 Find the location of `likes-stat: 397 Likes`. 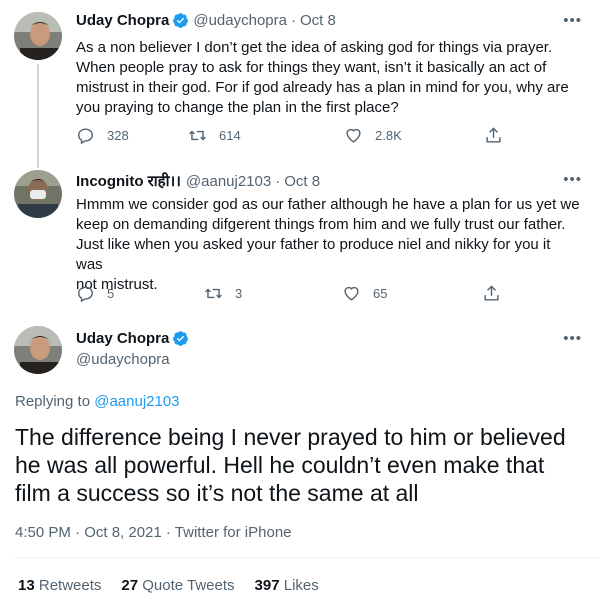

likes-stat: 397 Likes is located at coordinates (287, 585).